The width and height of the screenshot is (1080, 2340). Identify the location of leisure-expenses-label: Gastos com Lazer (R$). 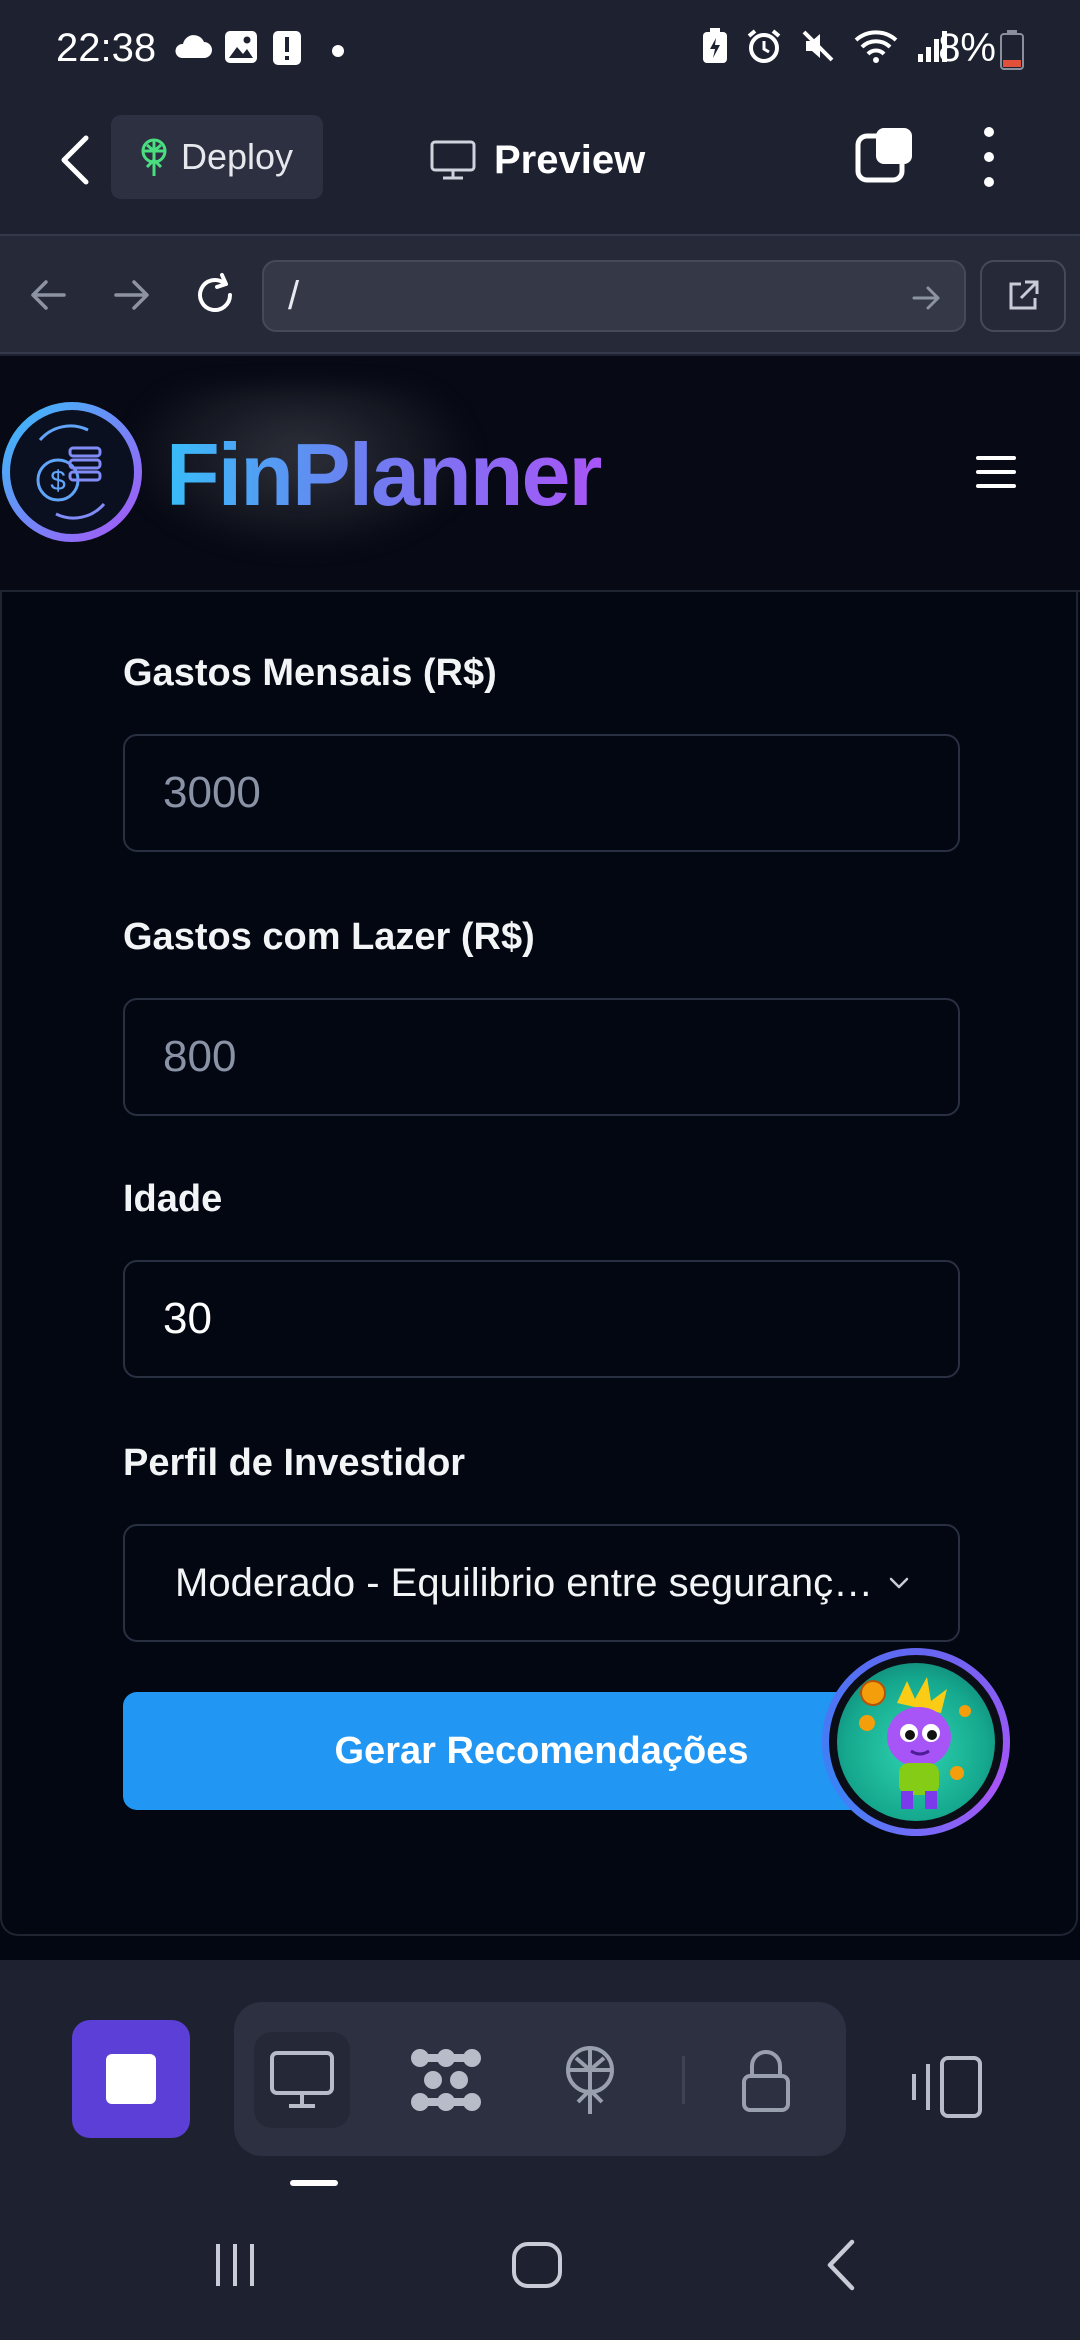
(329, 937).